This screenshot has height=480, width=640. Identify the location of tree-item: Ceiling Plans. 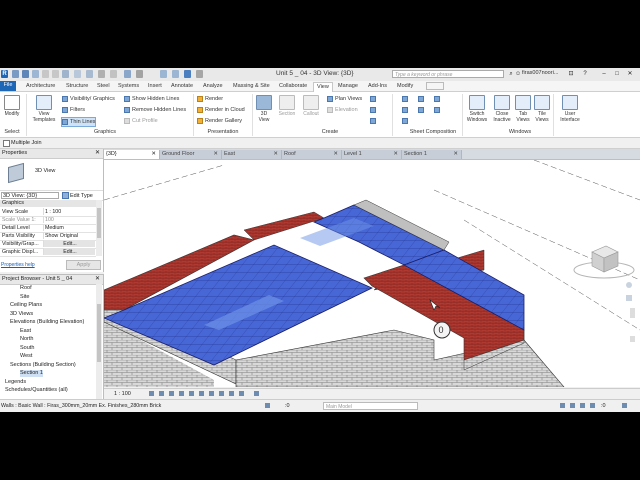
(26, 305).